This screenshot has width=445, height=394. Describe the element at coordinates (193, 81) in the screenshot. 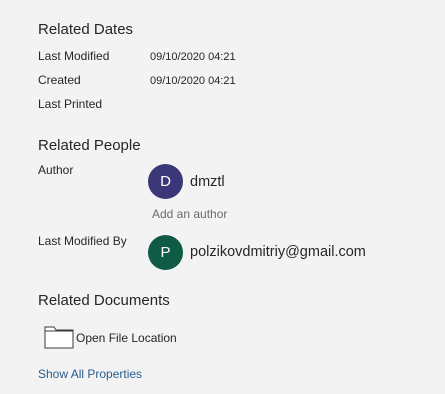

I see `created-value: 09/10/2020 04:21` at that location.